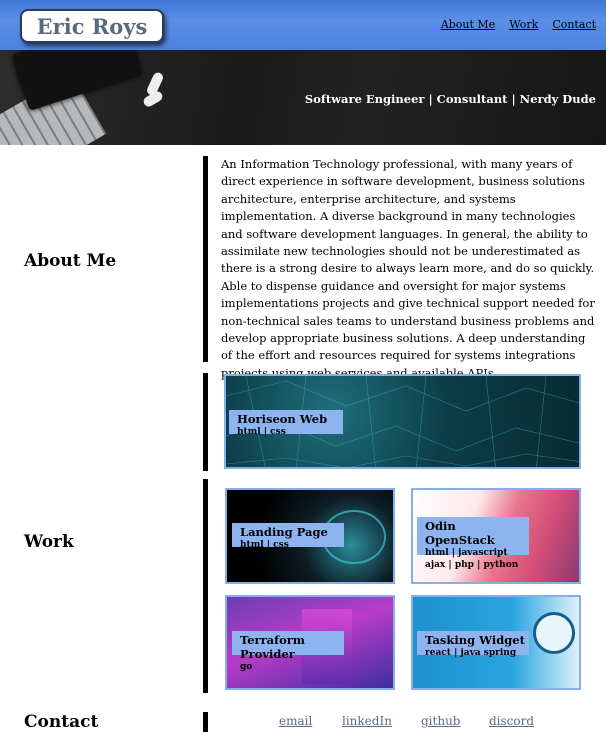 The image size is (606, 735). Describe the element at coordinates (523, 24) in the screenshot. I see `nav-work-link: Work` at that location.